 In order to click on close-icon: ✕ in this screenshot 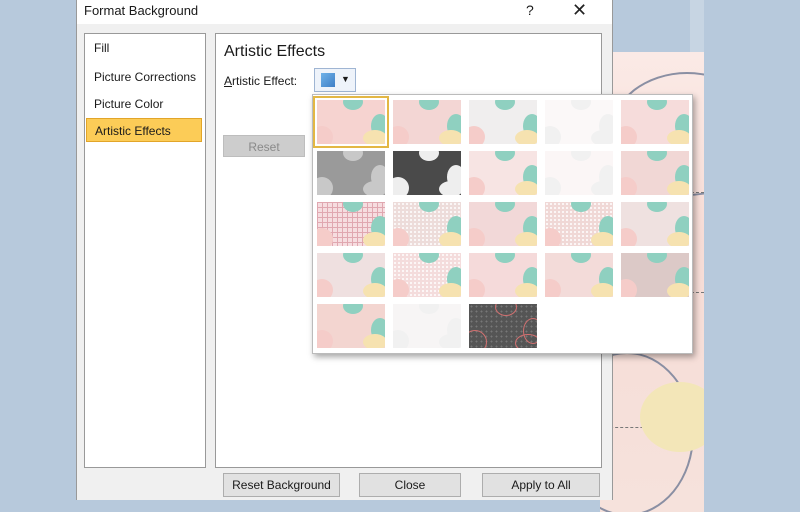, I will do `click(579, 10)`.